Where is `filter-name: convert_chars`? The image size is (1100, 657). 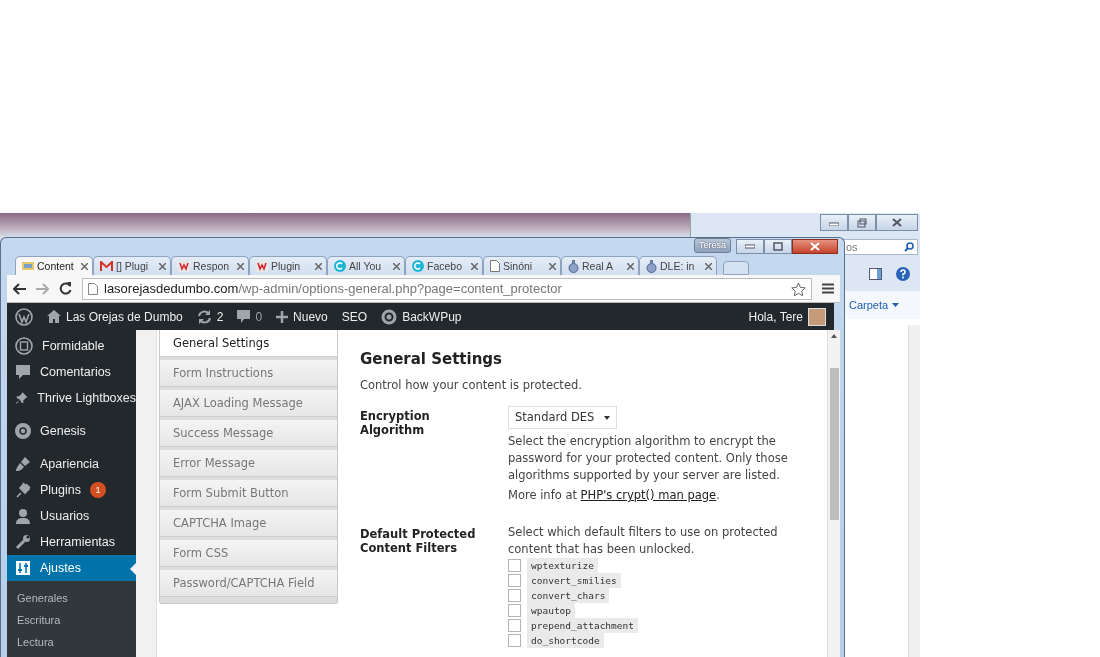
filter-name: convert_chars is located at coordinates (568, 595).